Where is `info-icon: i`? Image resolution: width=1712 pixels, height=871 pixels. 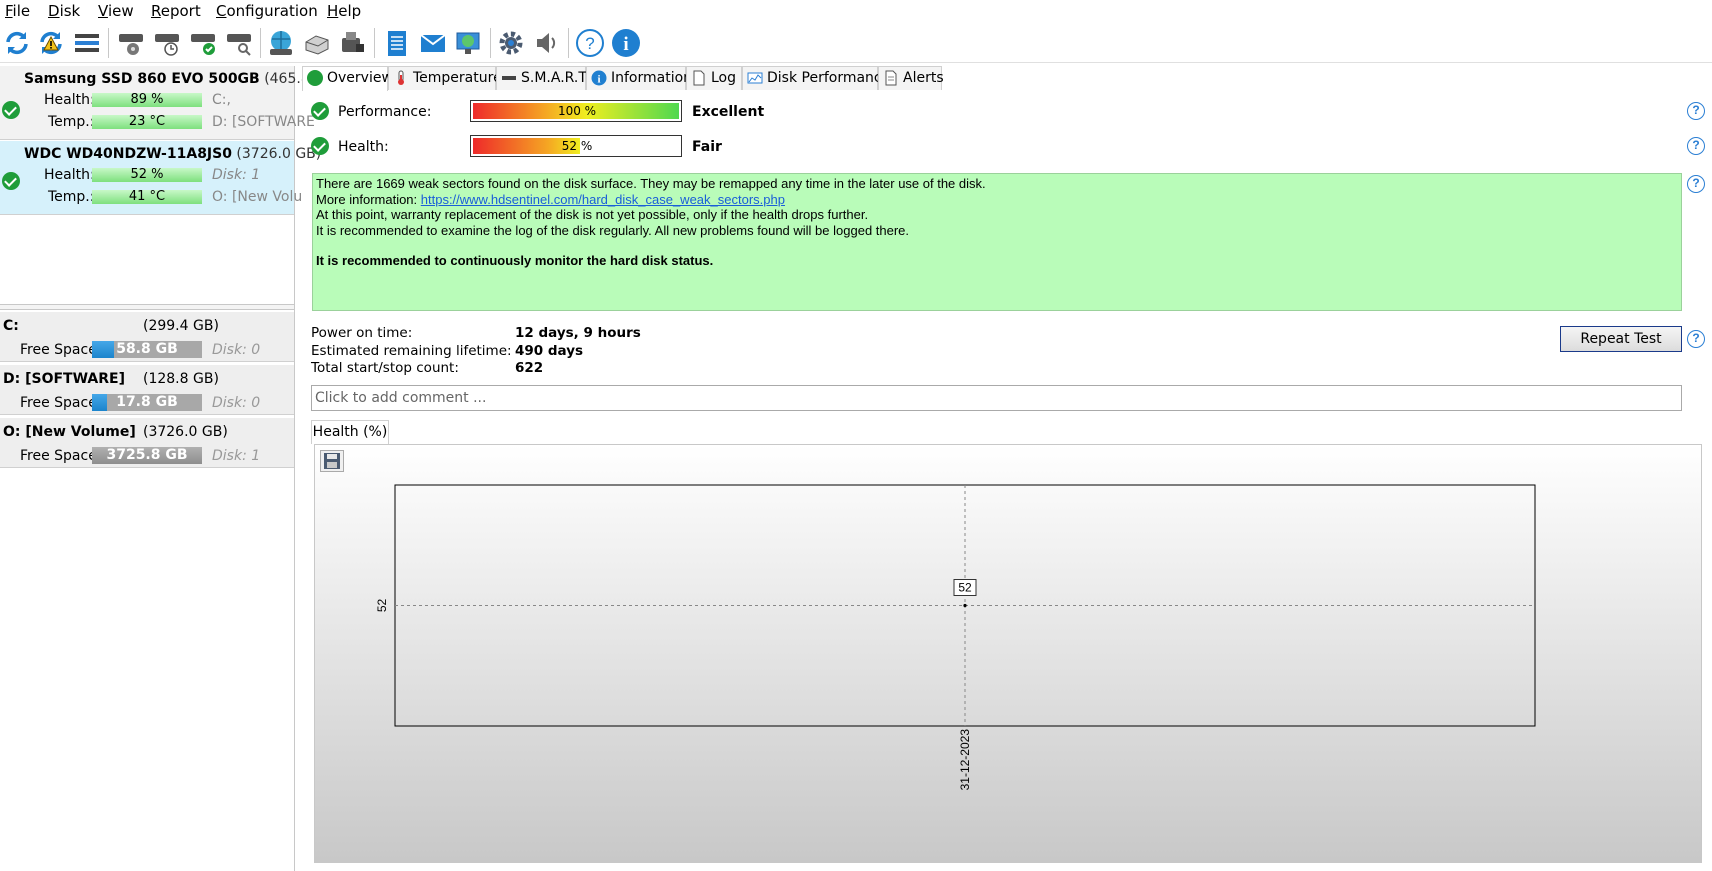 info-icon: i is located at coordinates (626, 43).